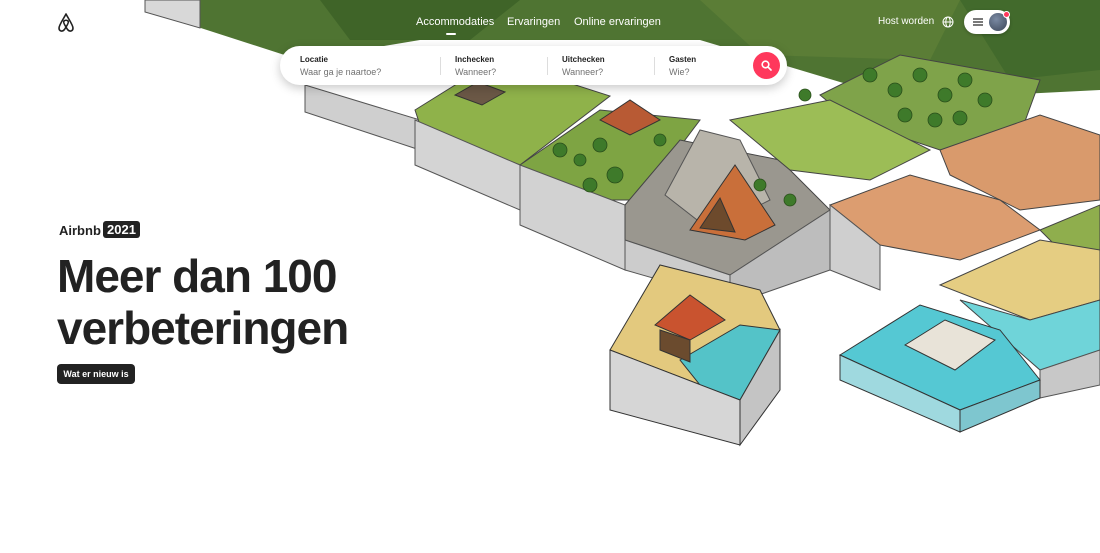 Image resolution: width=1100 pixels, height=553 pixels. What do you see at coordinates (96, 374) in the screenshot?
I see `whats-new-button: Wat er nieuw is` at bounding box center [96, 374].